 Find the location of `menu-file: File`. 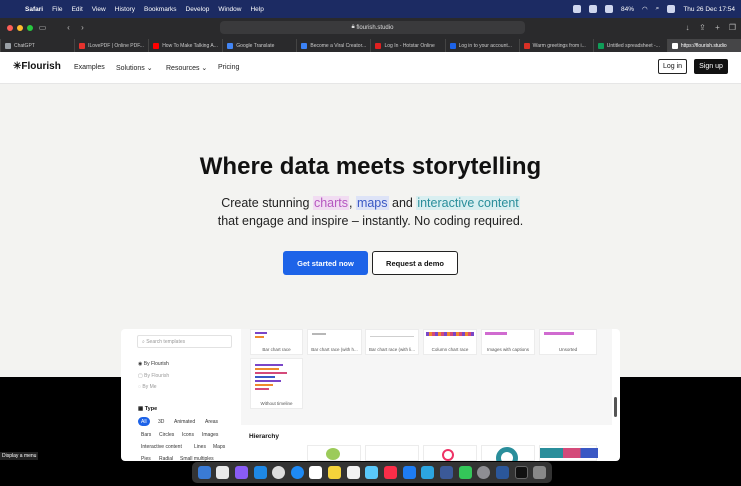

menu-file: File is located at coordinates (57, 9).